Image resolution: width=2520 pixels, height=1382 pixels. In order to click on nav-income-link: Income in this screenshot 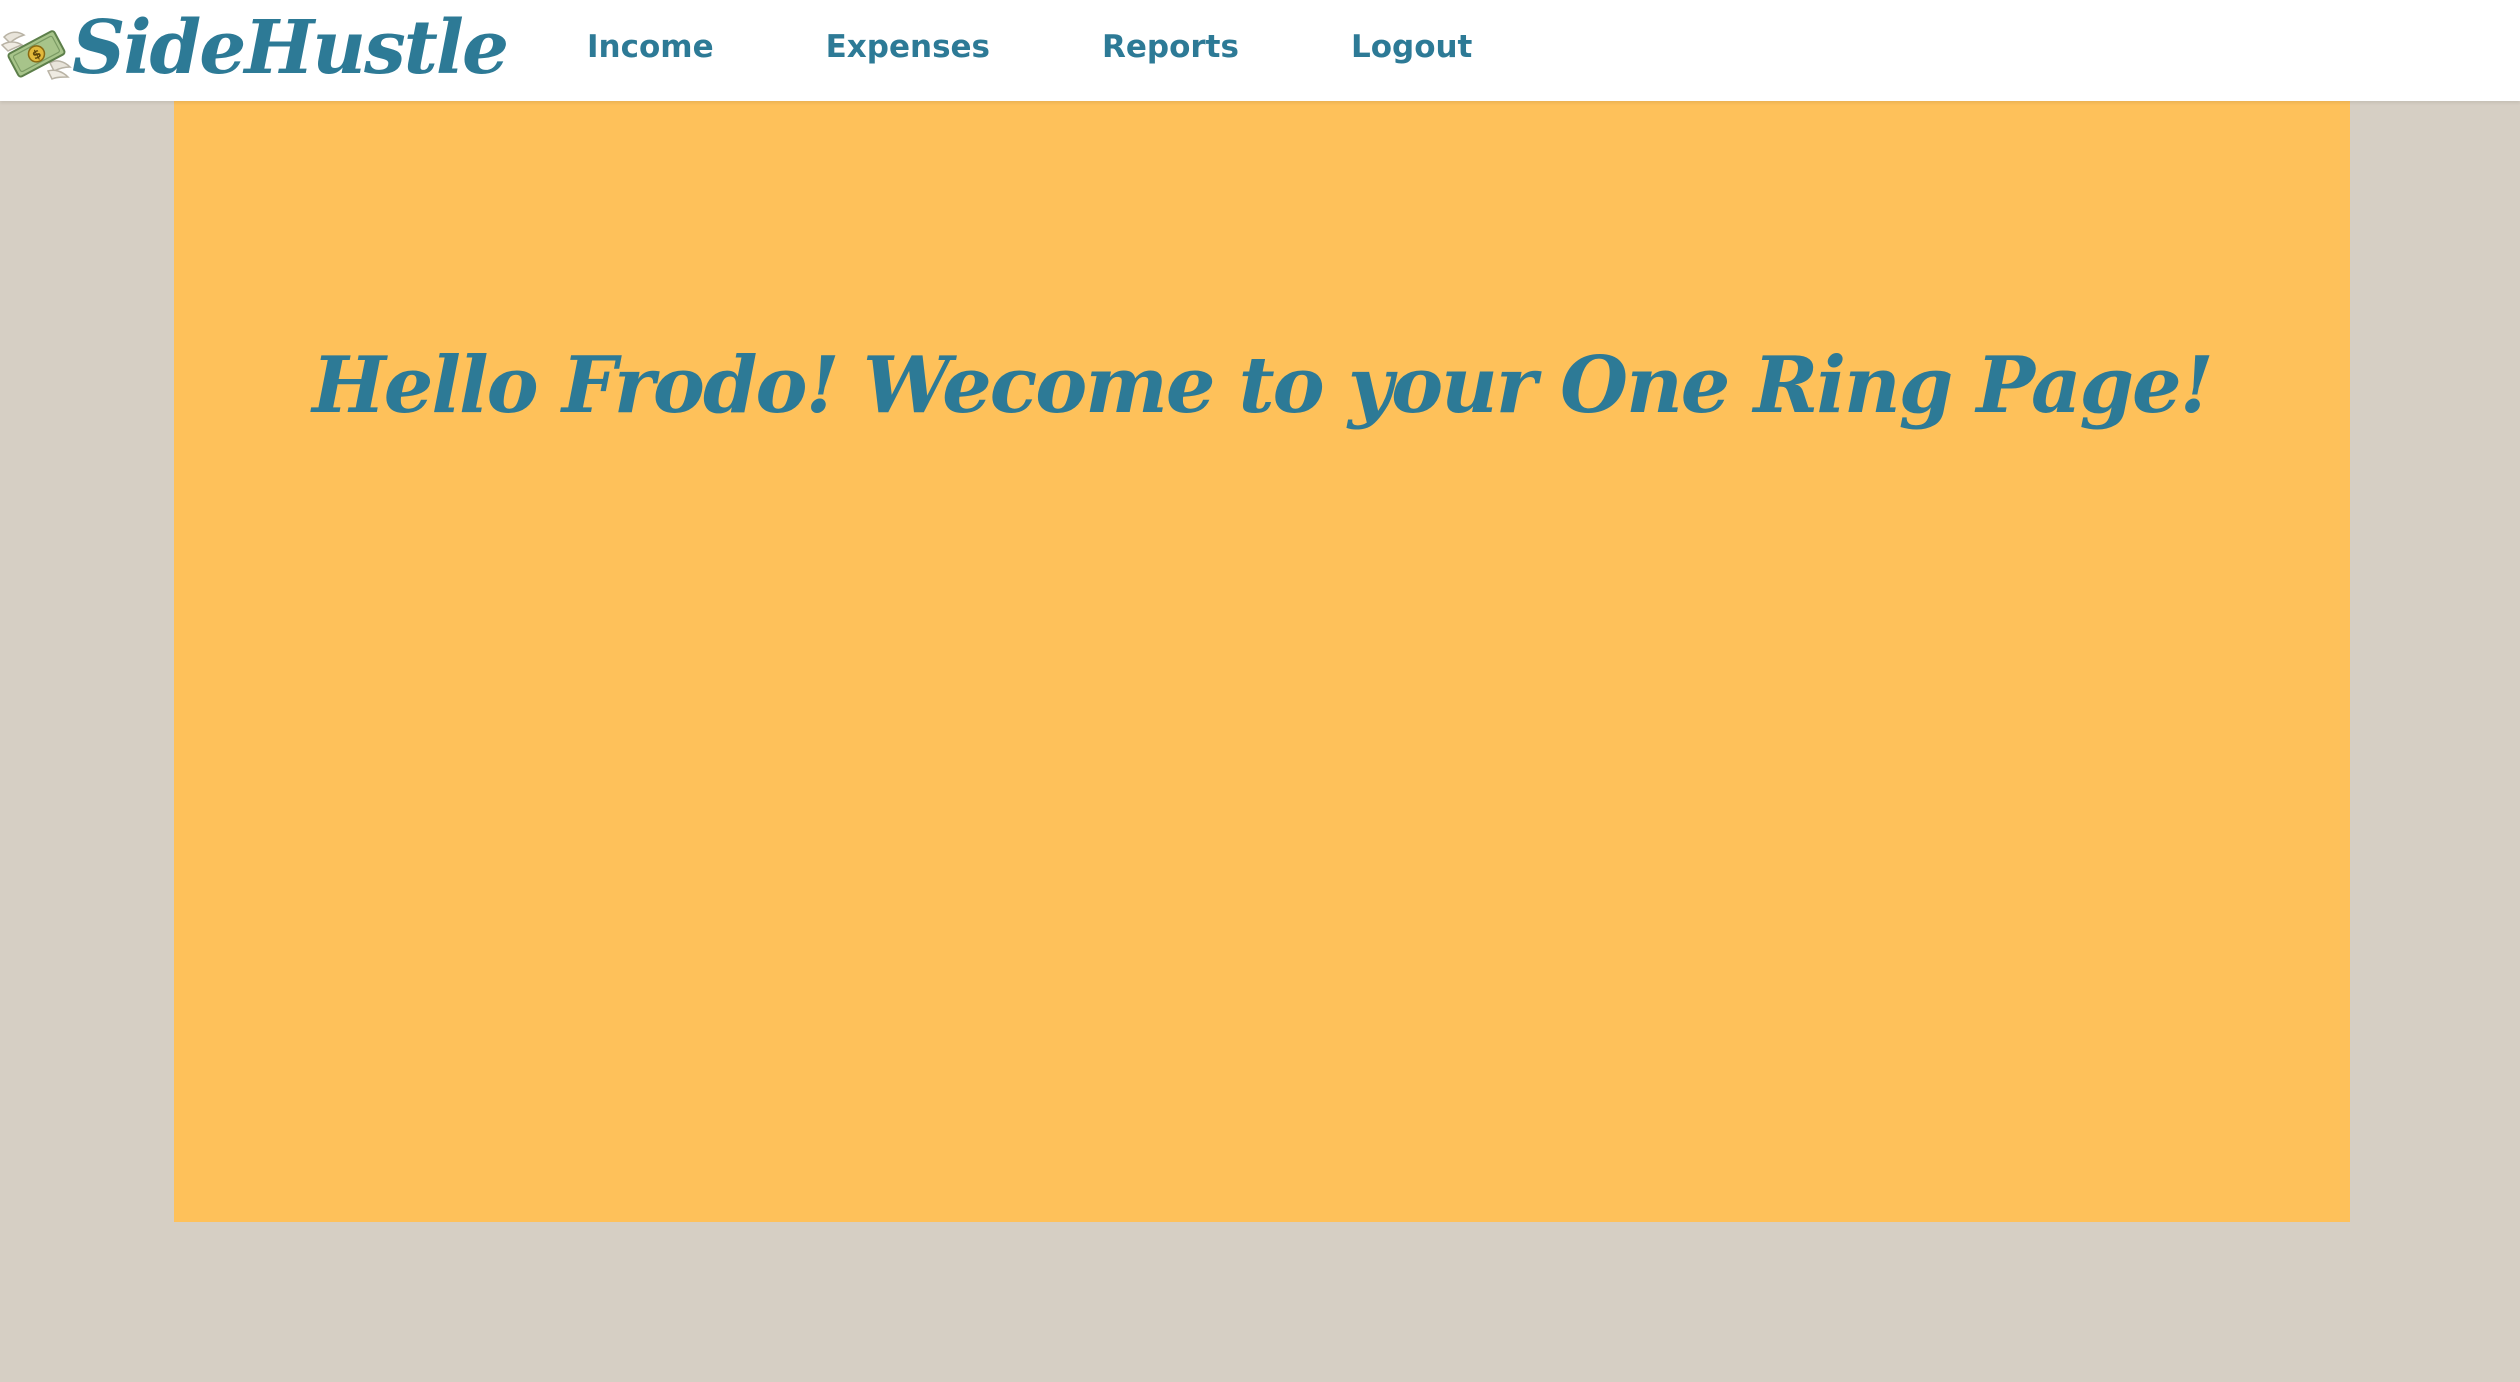, I will do `click(650, 47)`.